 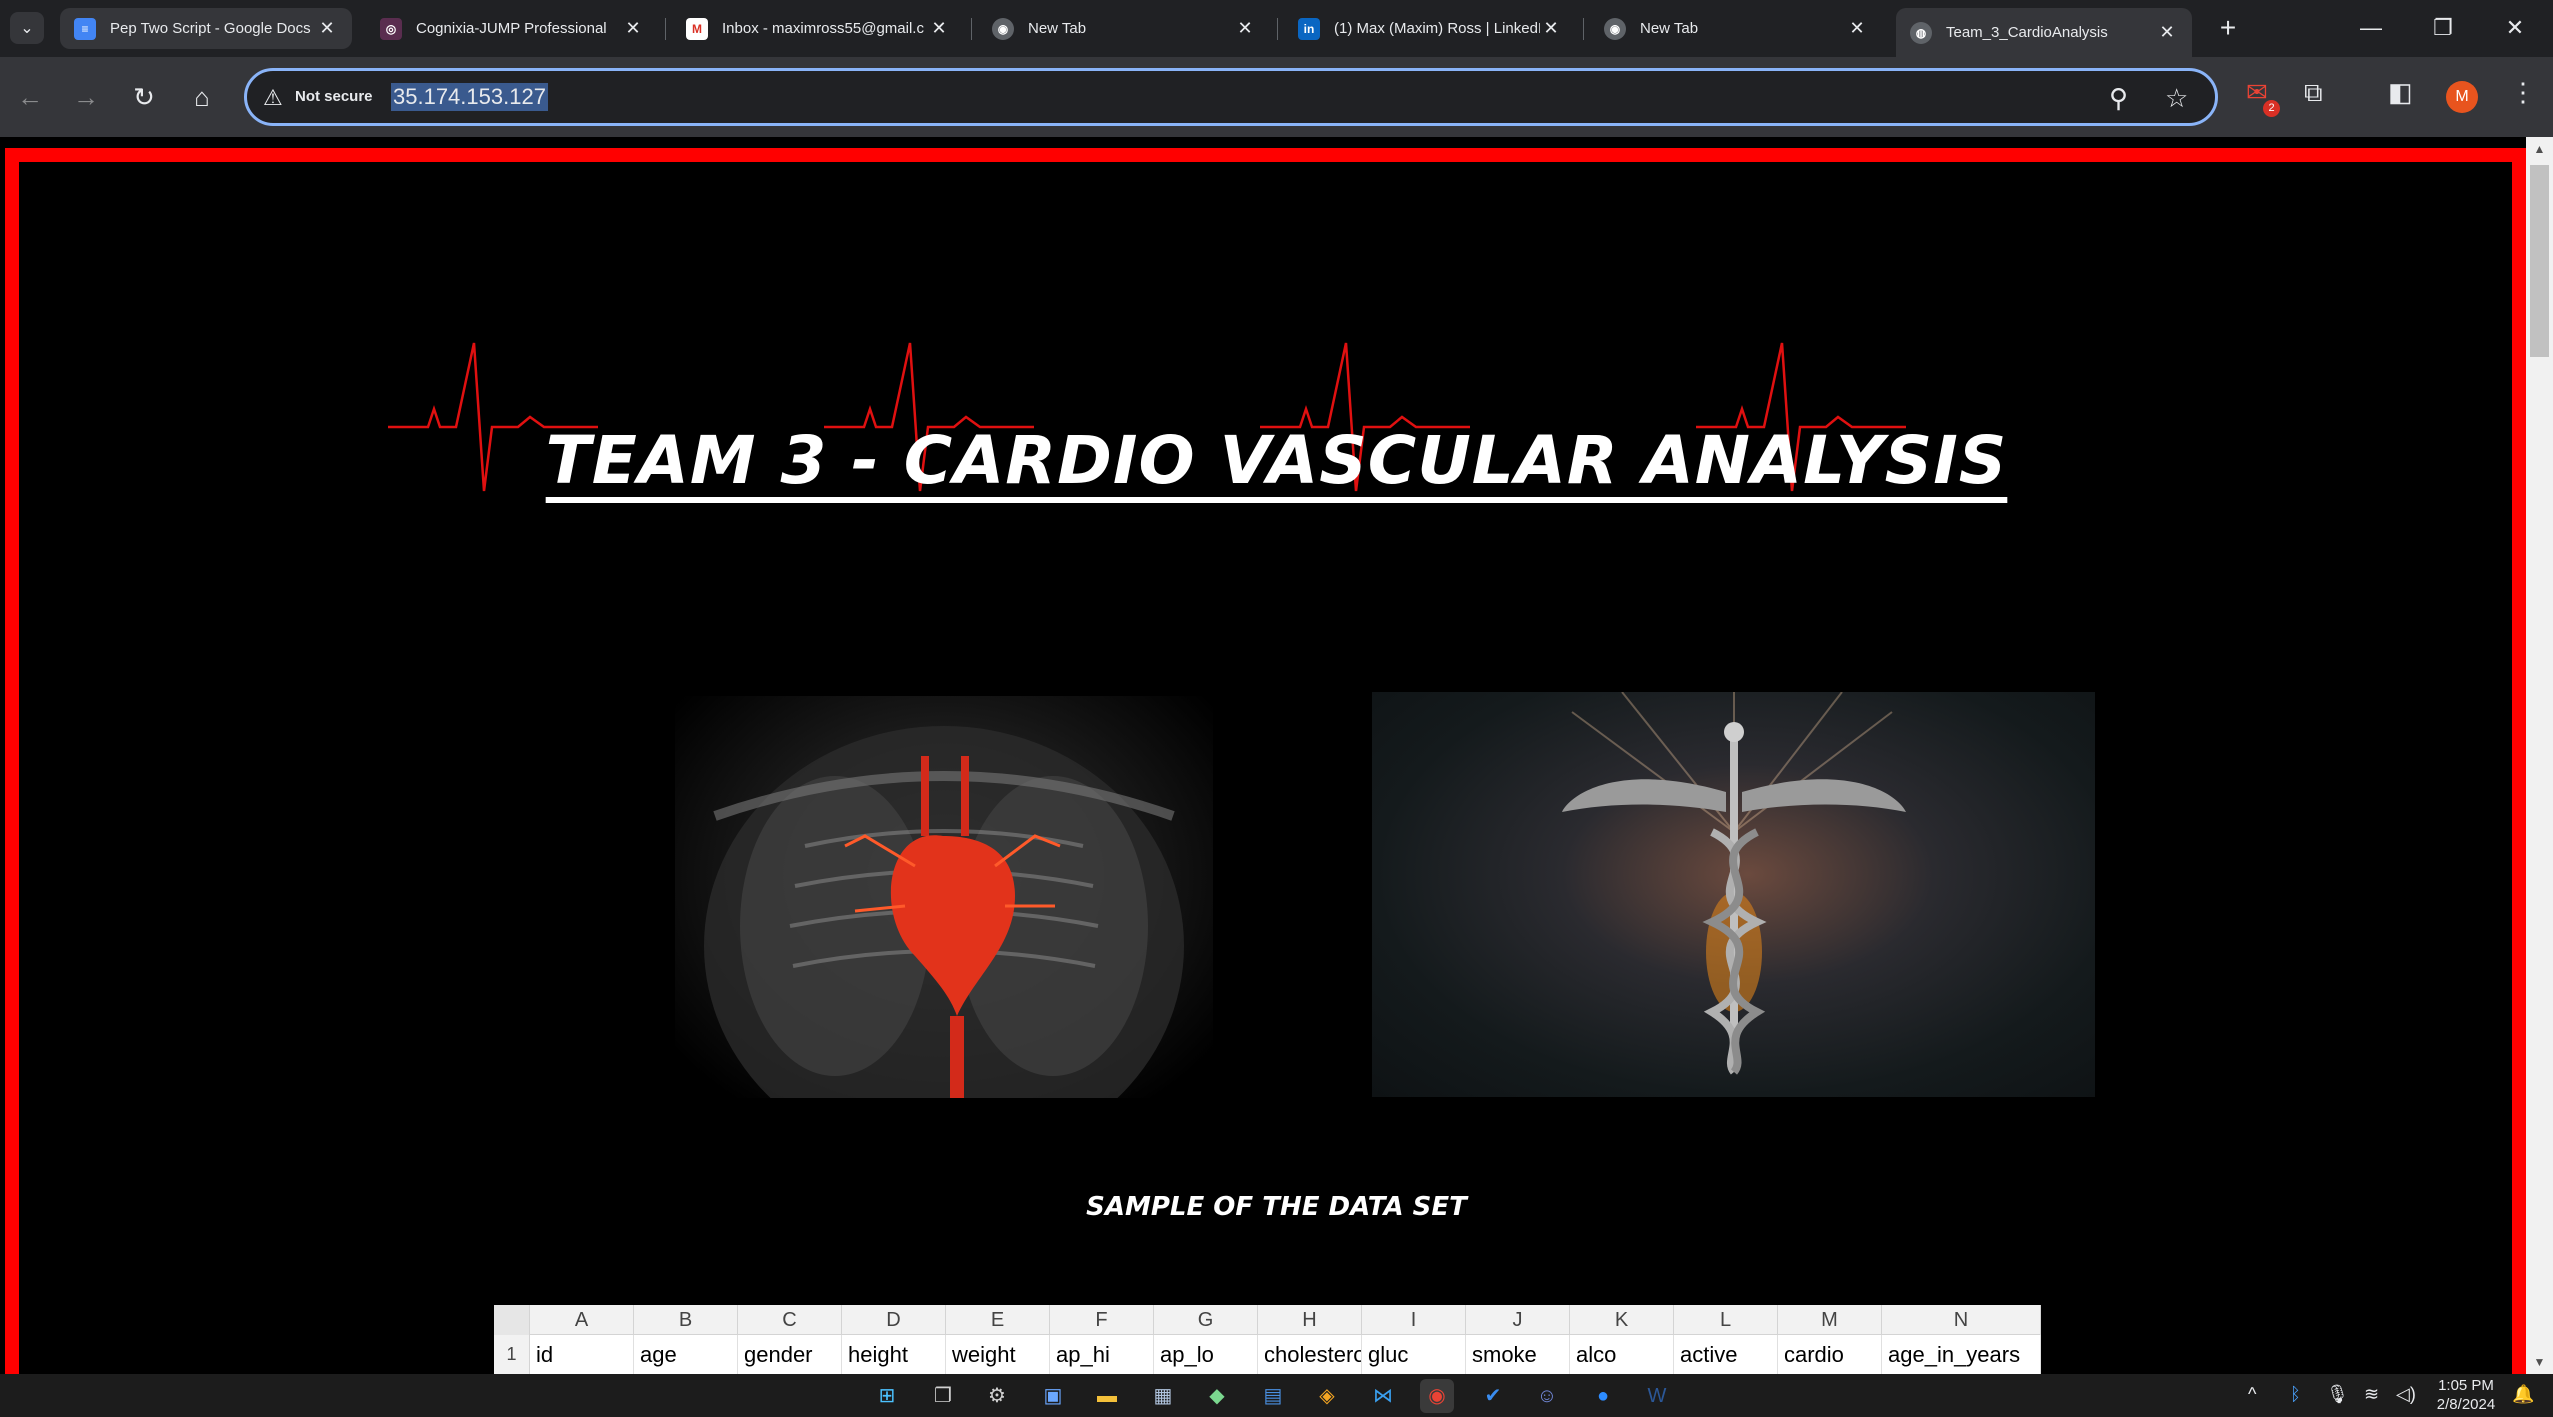 What do you see at coordinates (1961, 1354) in the screenshot?
I see `table-cell: age_in_years` at bounding box center [1961, 1354].